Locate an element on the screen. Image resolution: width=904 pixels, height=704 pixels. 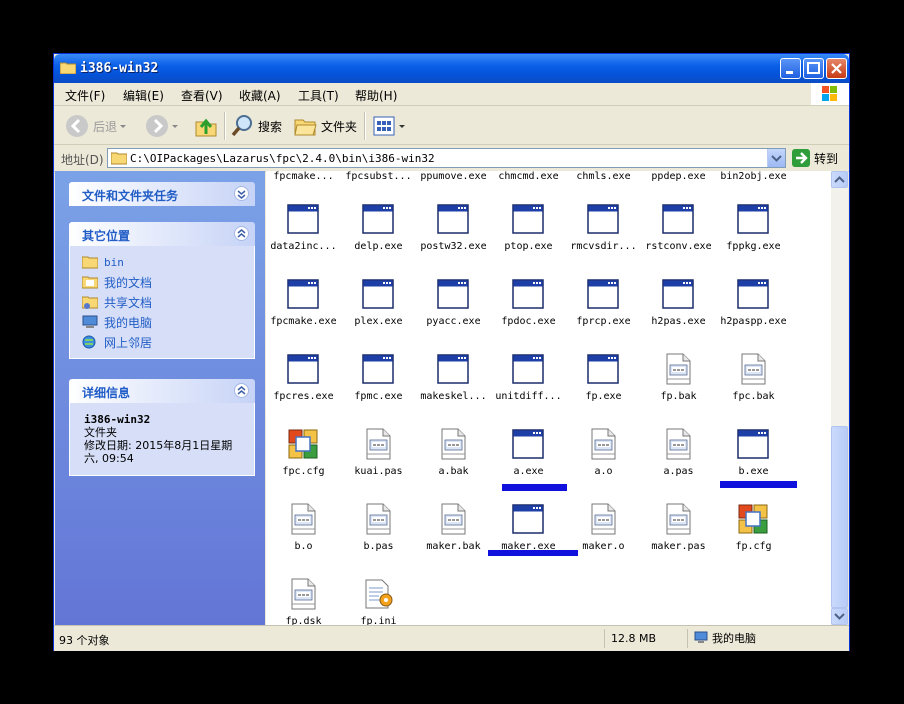
place-bin: bin is located at coordinates (162, 262).